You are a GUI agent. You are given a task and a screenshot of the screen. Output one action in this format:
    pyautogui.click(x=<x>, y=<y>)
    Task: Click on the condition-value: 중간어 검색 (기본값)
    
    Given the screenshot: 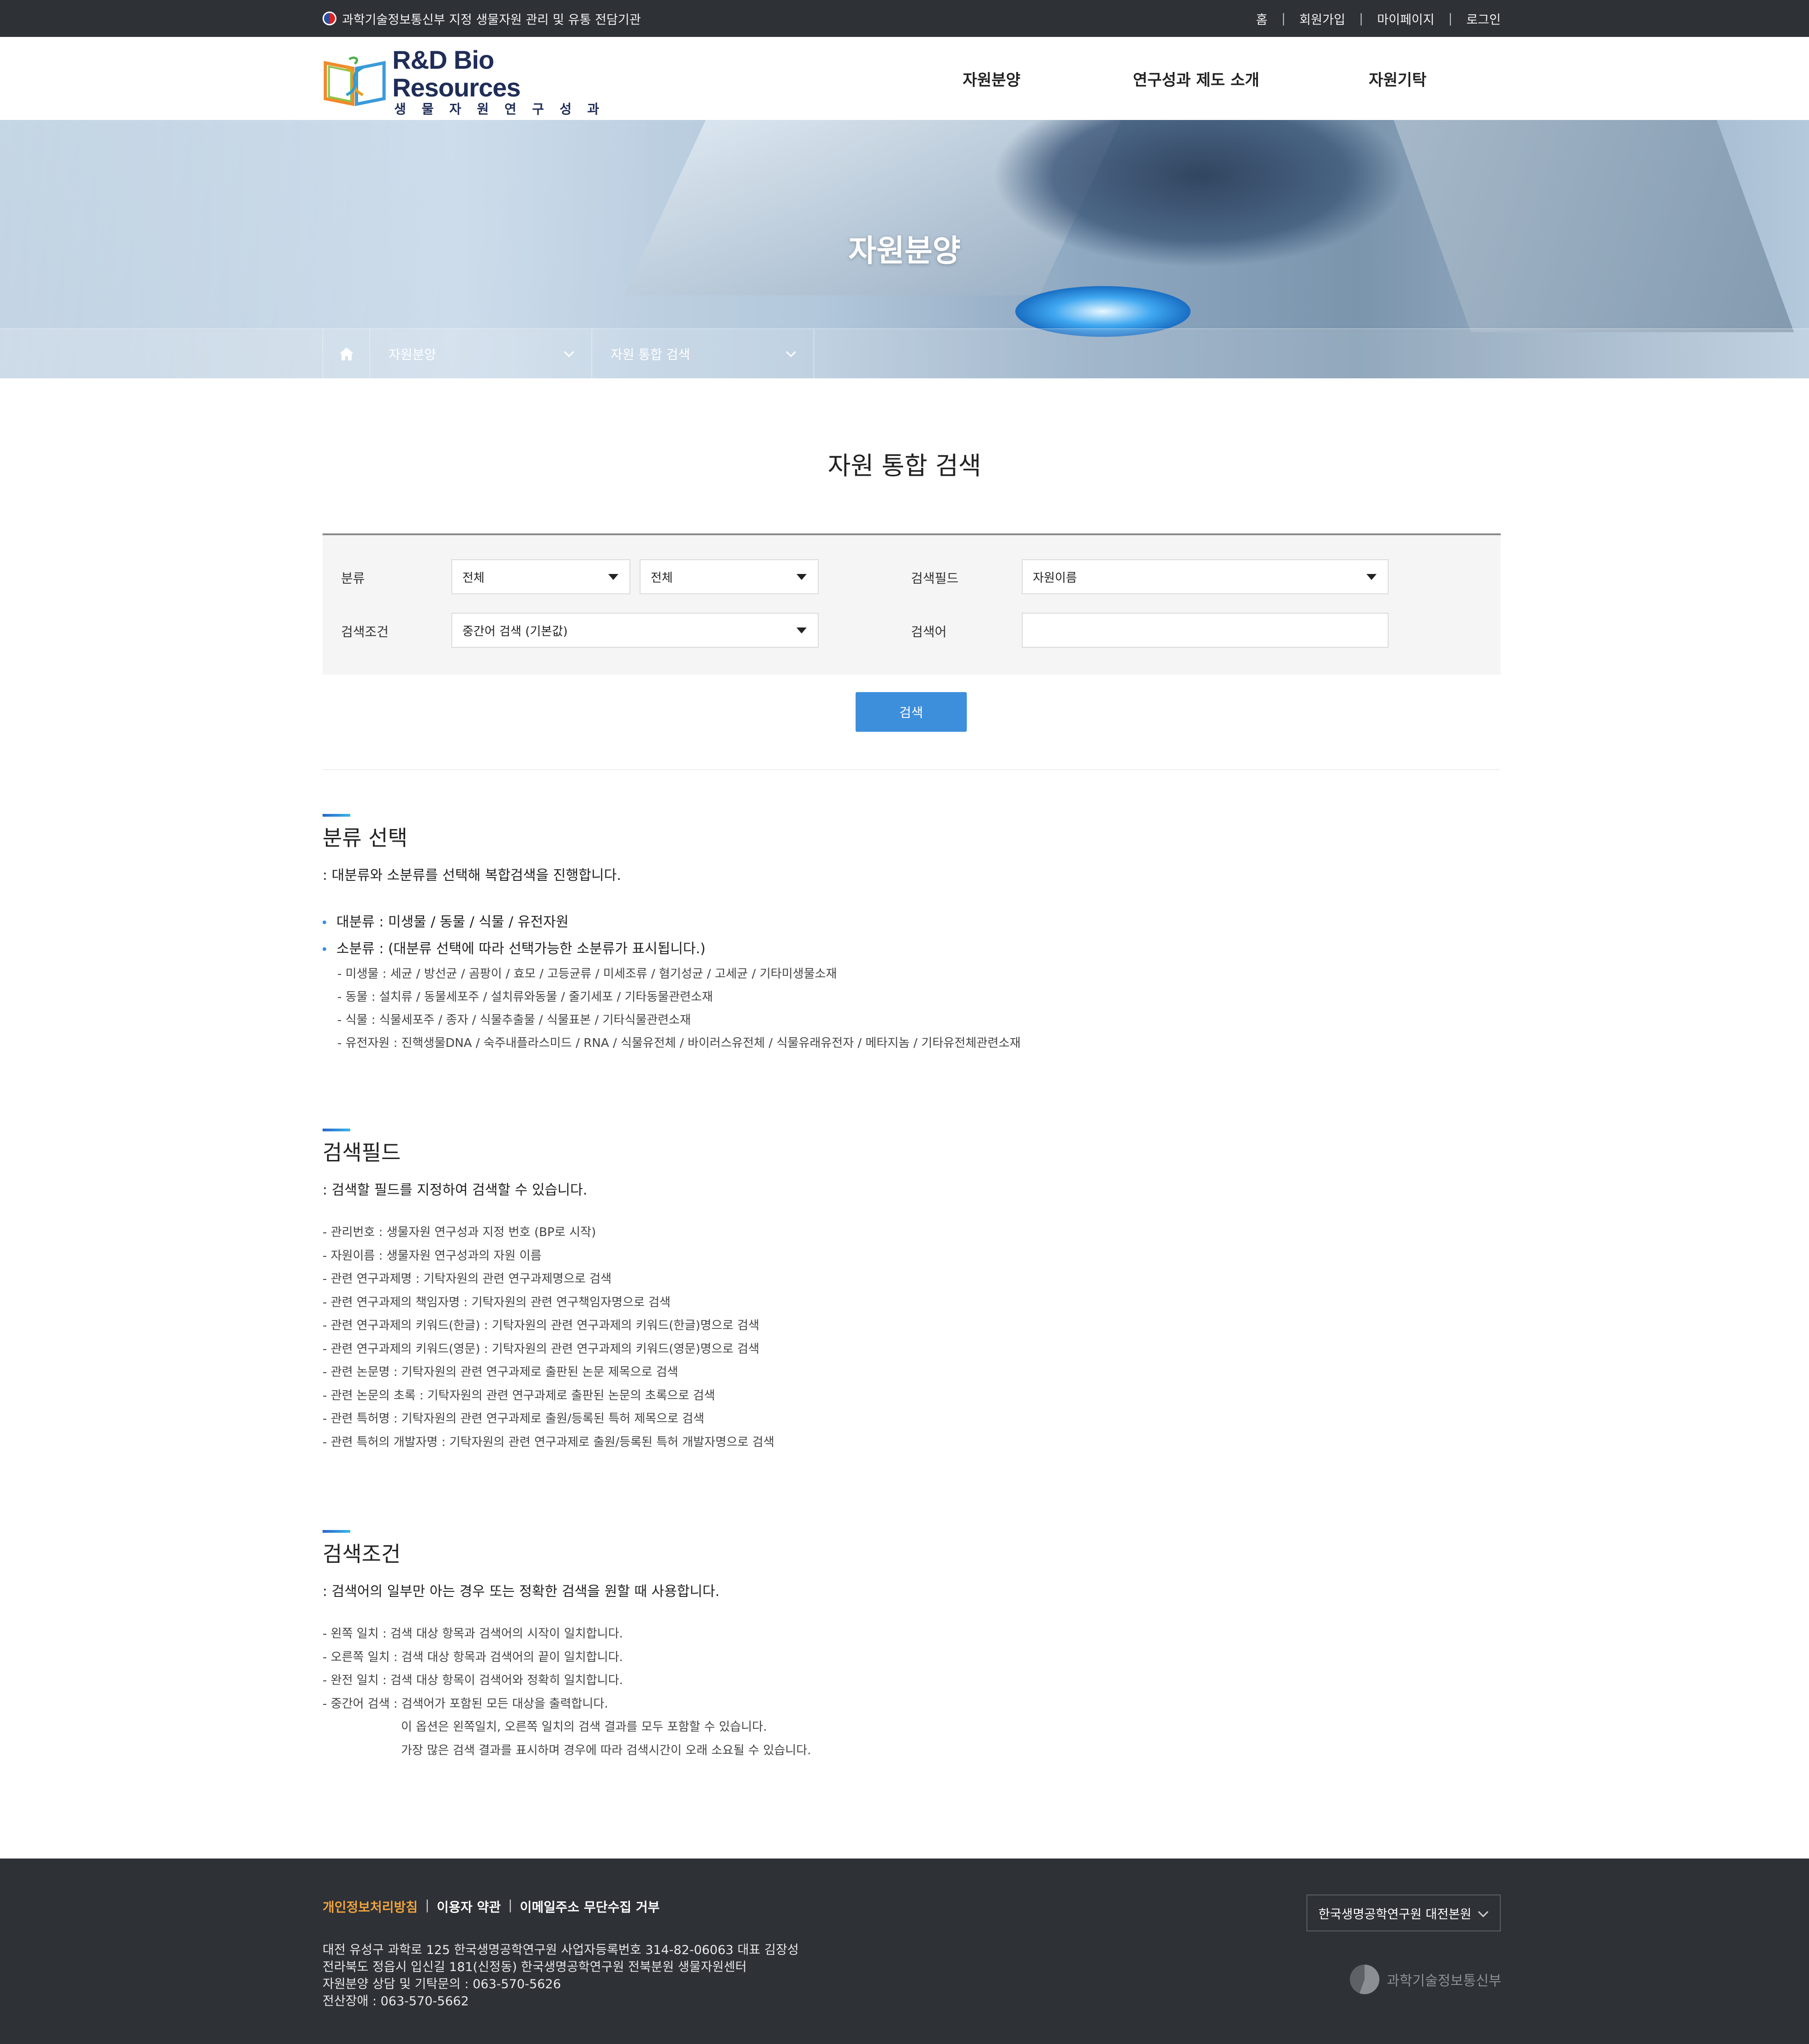 What is the action you would take?
    pyautogui.click(x=515, y=631)
    